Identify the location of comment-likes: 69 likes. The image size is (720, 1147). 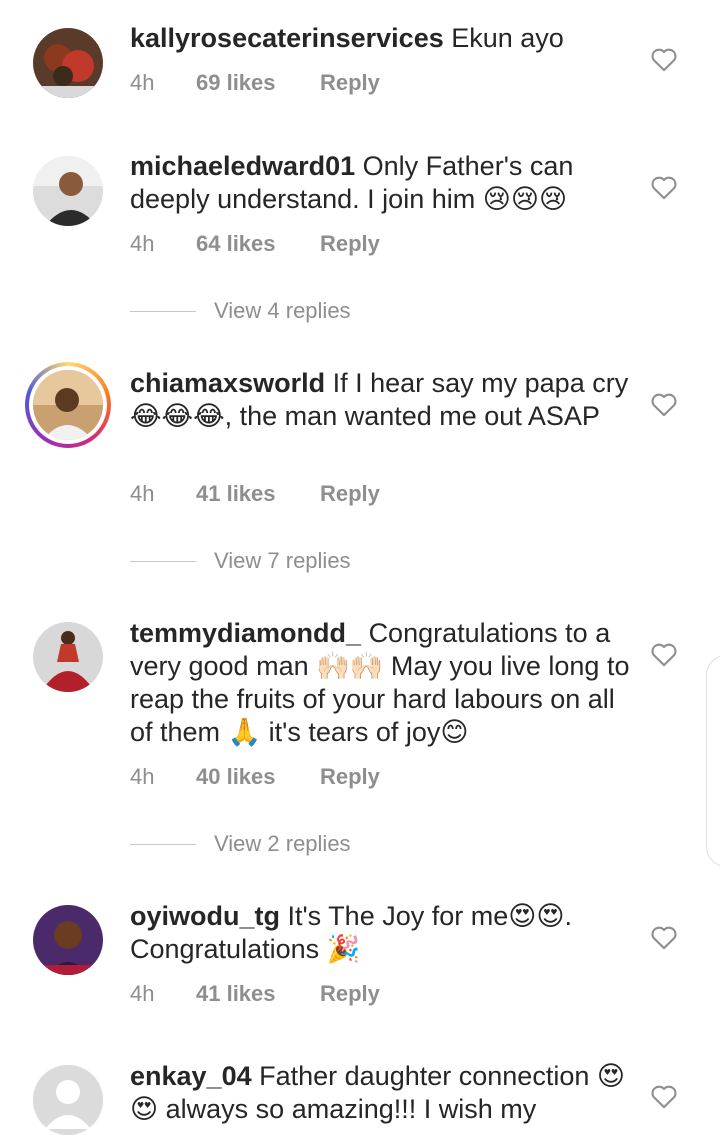
(258, 83).